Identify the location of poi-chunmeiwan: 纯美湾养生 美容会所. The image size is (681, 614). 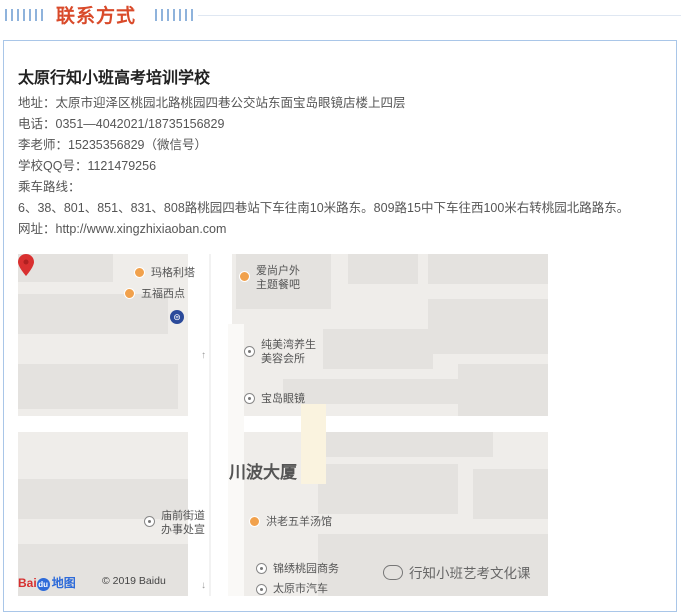
(288, 352).